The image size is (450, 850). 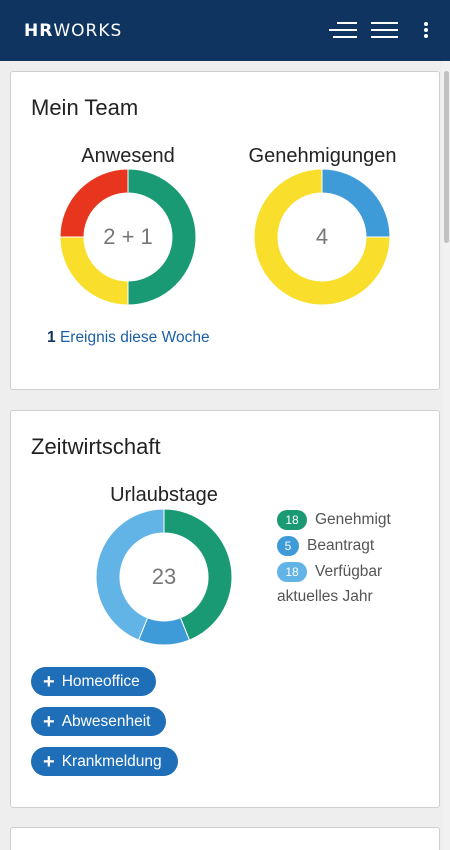 I want to click on add-absence-button: + Abwesenheit, so click(x=99, y=721).